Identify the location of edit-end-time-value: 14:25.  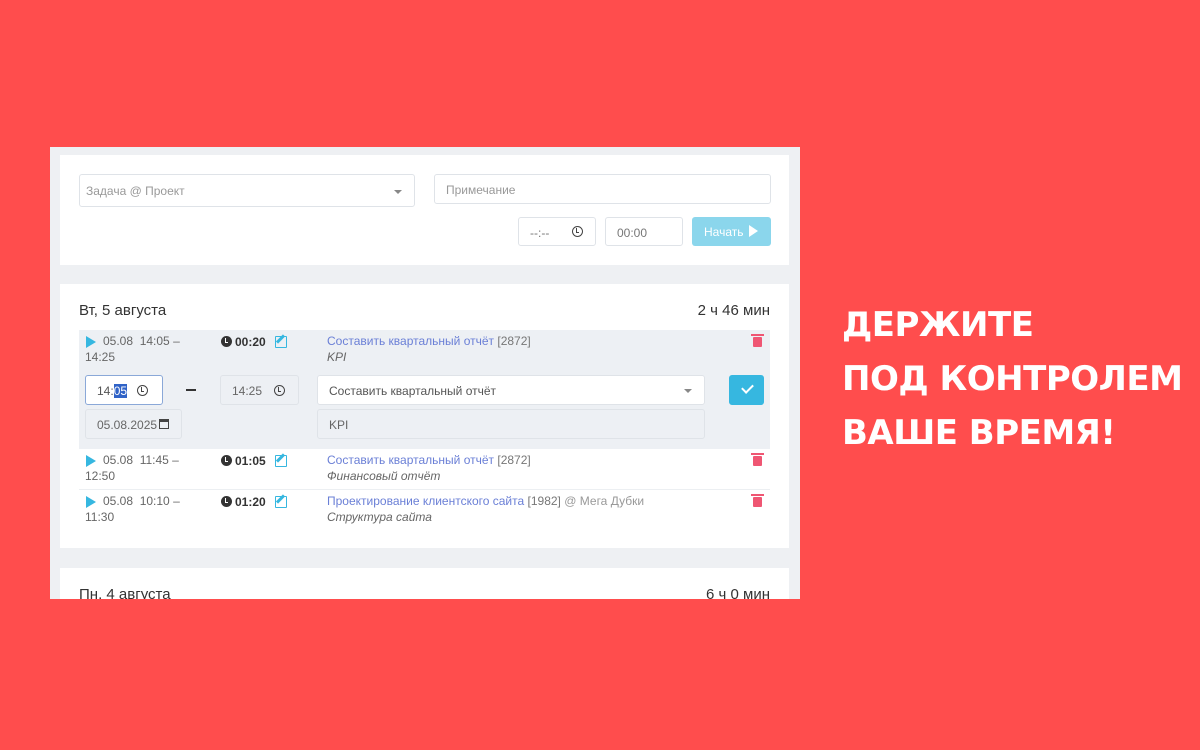
(247, 391).